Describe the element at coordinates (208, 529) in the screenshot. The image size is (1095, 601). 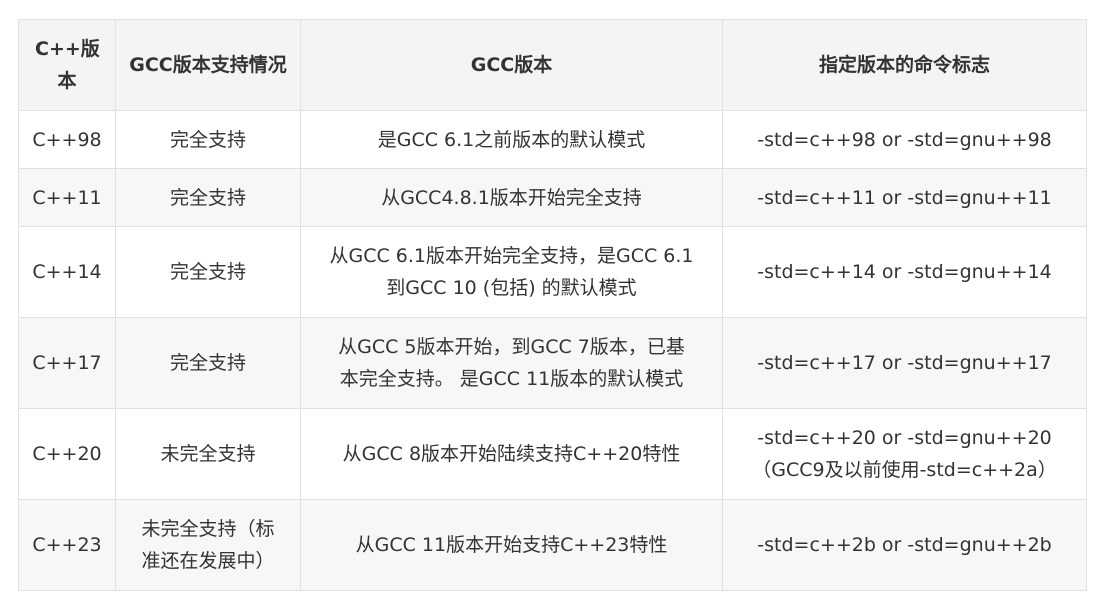
I see `cell-support-line: 未完全支持（标` at that location.